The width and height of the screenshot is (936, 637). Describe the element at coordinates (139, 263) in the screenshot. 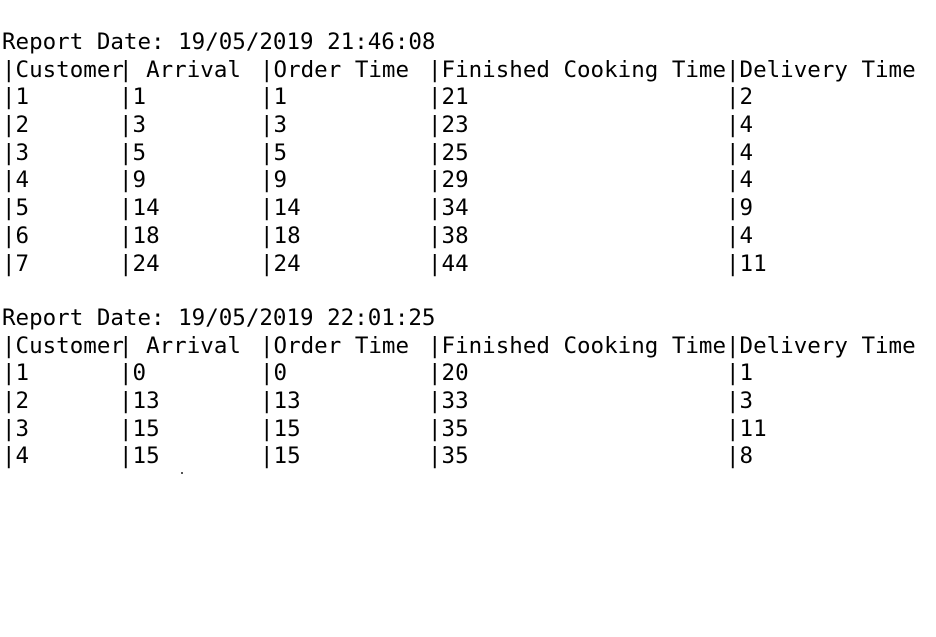

I see `cell-arrival: |24` at that location.